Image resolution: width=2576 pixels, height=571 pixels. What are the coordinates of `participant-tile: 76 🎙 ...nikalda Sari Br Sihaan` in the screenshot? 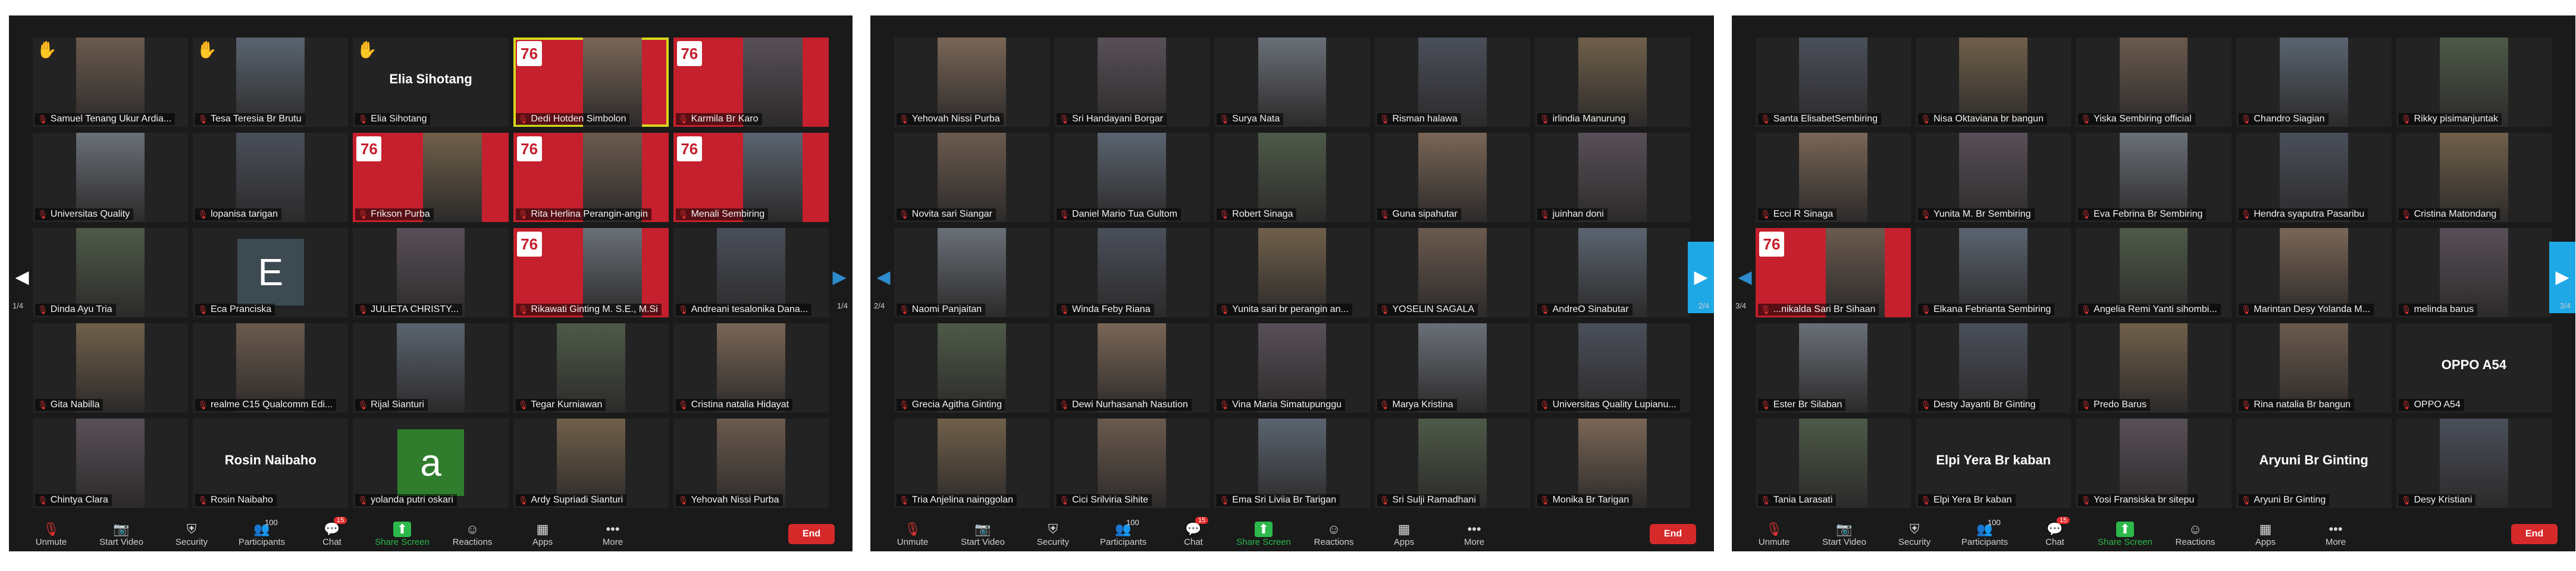 It's located at (1833, 272).